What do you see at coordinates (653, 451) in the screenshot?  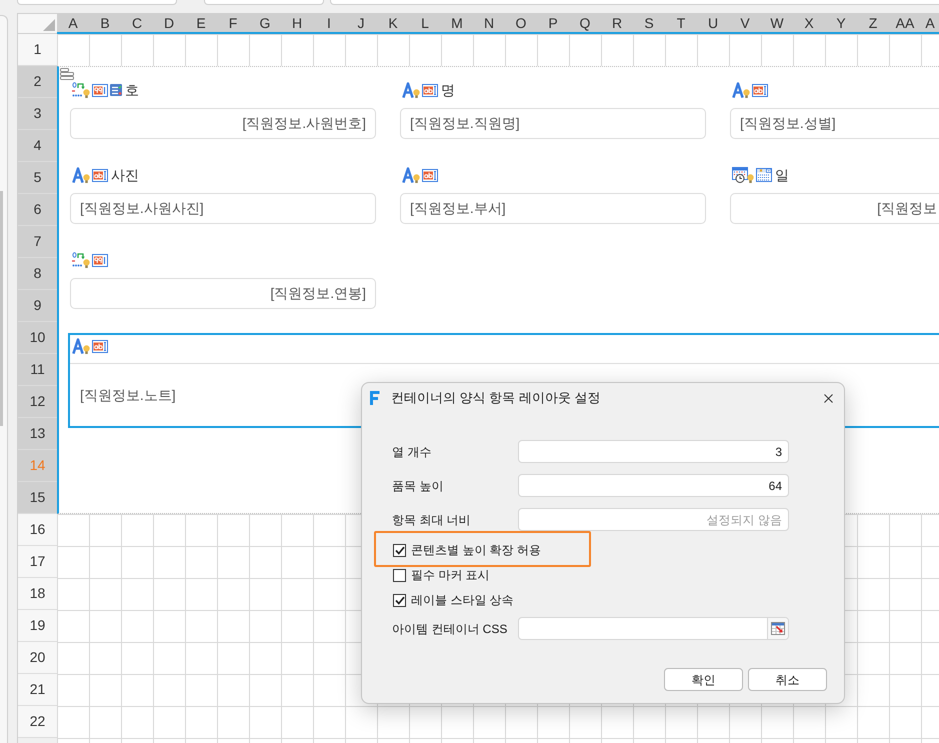 I see `input-field: 3` at bounding box center [653, 451].